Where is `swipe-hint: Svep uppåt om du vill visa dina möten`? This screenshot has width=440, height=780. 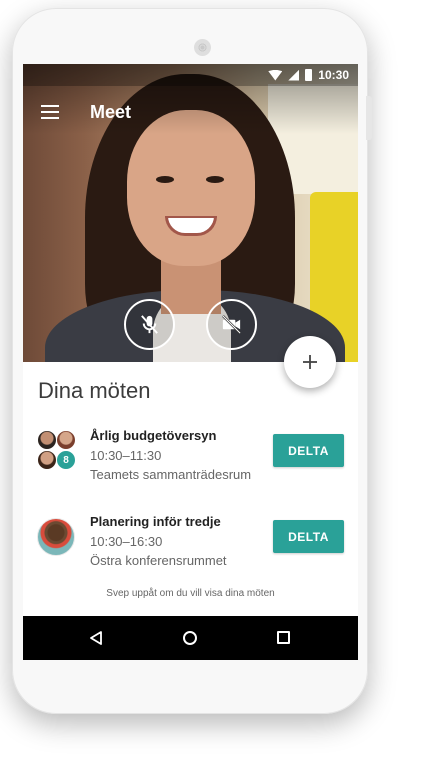 swipe-hint: Svep uppåt om du vill visa dina möten is located at coordinates (190, 593).